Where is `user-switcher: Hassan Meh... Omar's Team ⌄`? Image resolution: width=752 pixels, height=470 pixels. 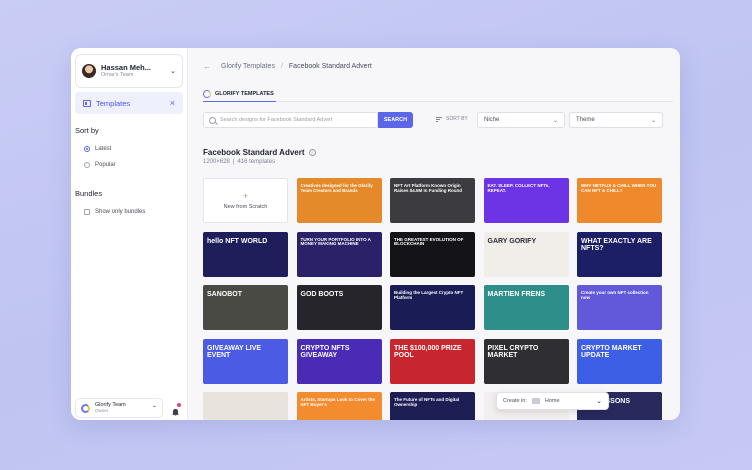
user-switcher: Hassan Meh... Omar's Team ⌄ is located at coordinates (129, 71).